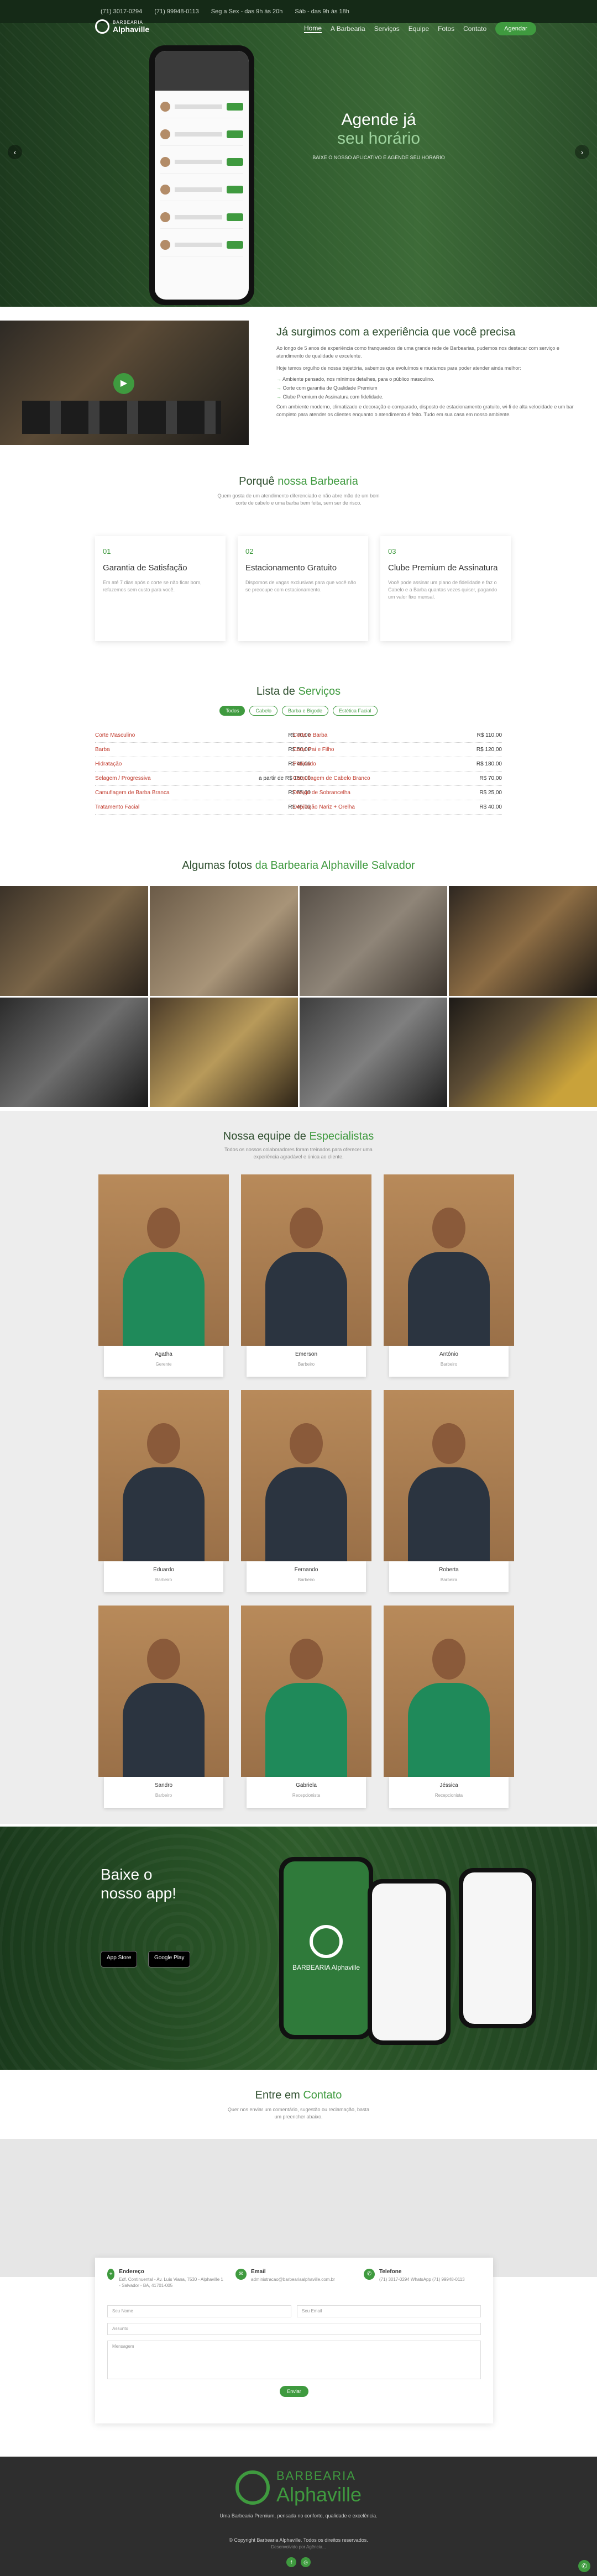 The image size is (597, 2576). Describe the element at coordinates (582, 152) in the screenshot. I see `slider-next-icon: ›` at that location.